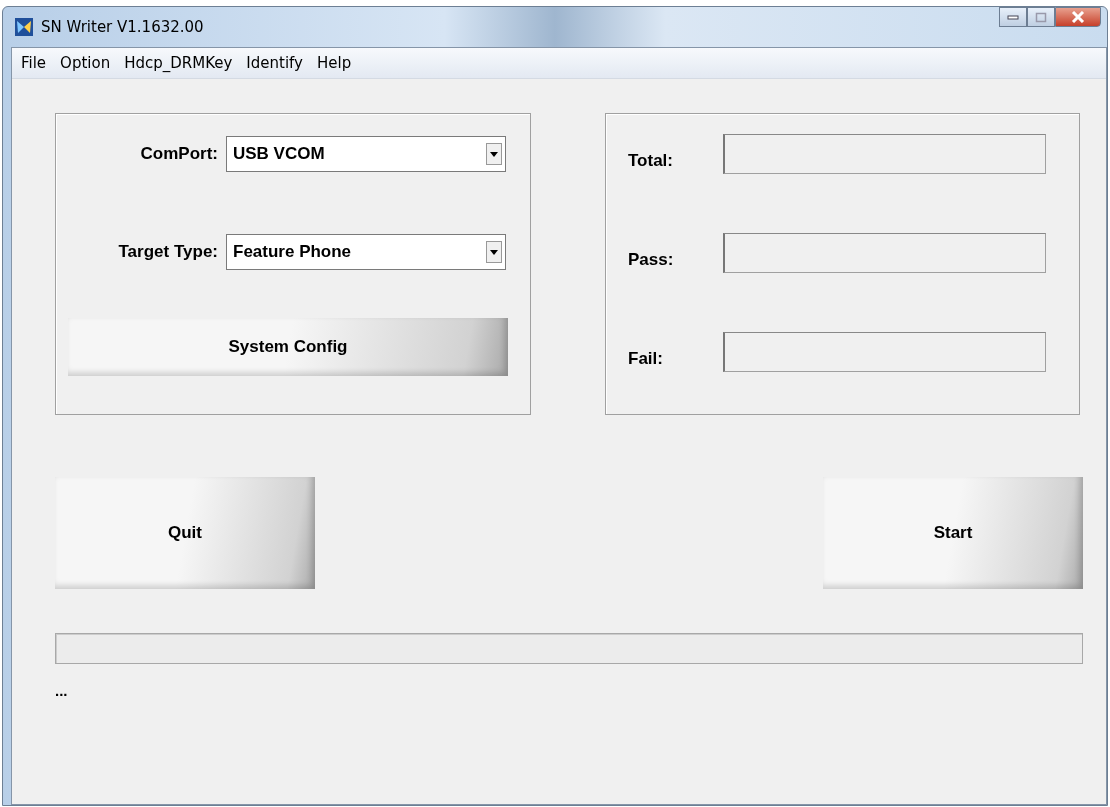 This screenshot has height=807, width=1110. I want to click on menu-item: Help, so click(334, 63).